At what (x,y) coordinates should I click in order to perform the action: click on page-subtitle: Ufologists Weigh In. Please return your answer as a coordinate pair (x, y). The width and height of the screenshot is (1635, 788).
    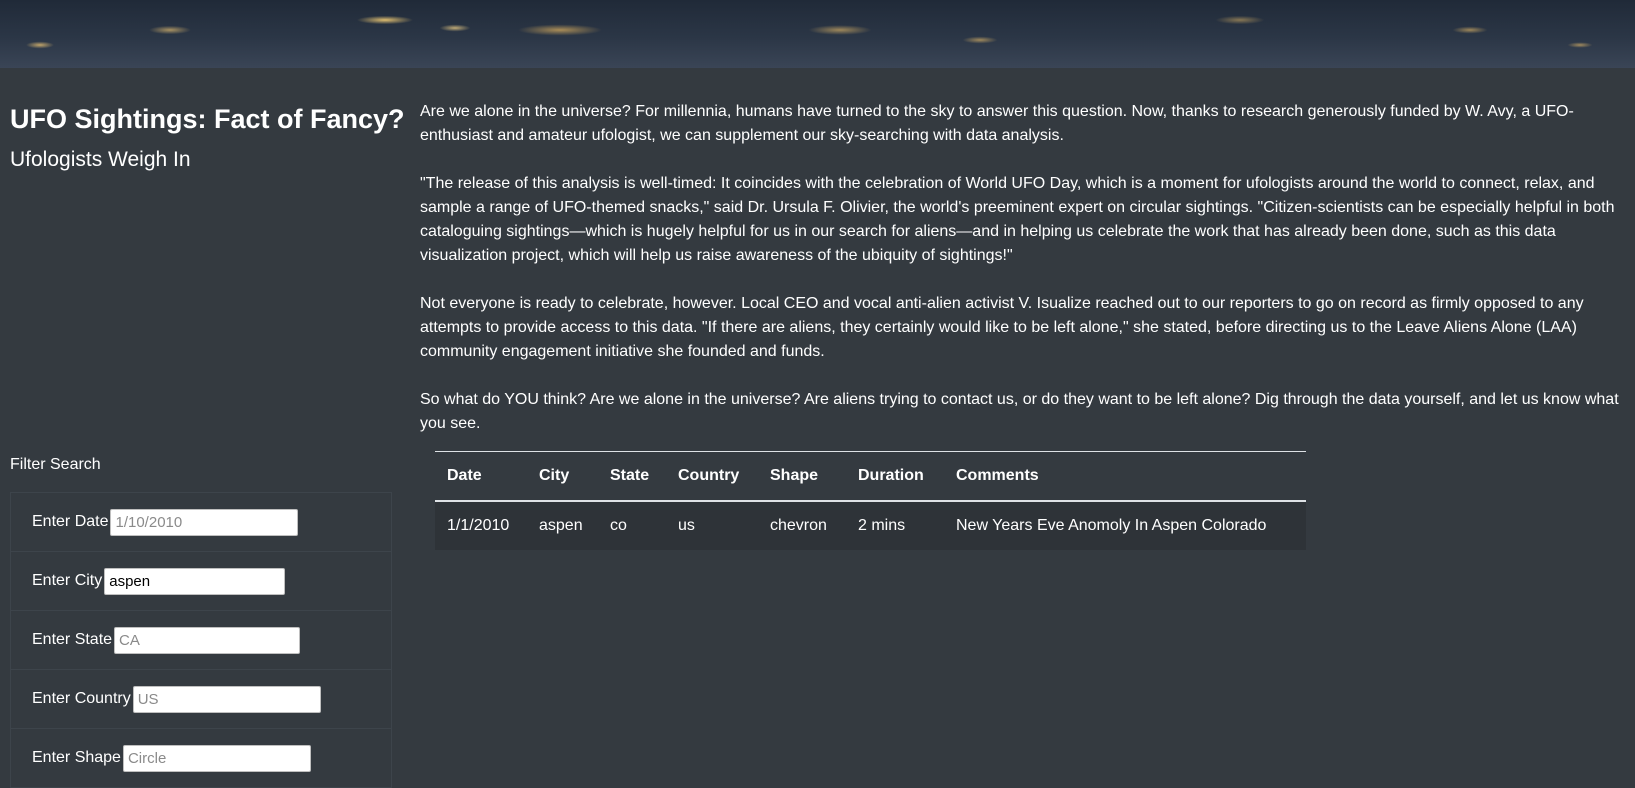
    Looking at the image, I should click on (100, 159).